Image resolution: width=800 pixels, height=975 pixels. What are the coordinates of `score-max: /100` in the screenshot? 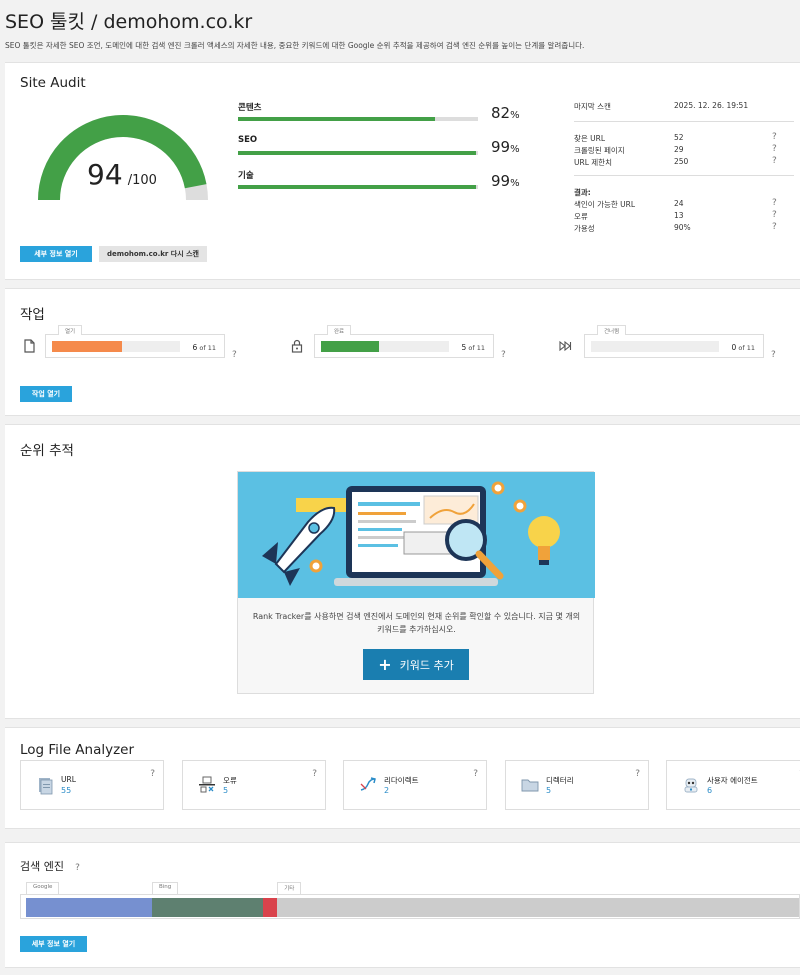 It's located at (142, 180).